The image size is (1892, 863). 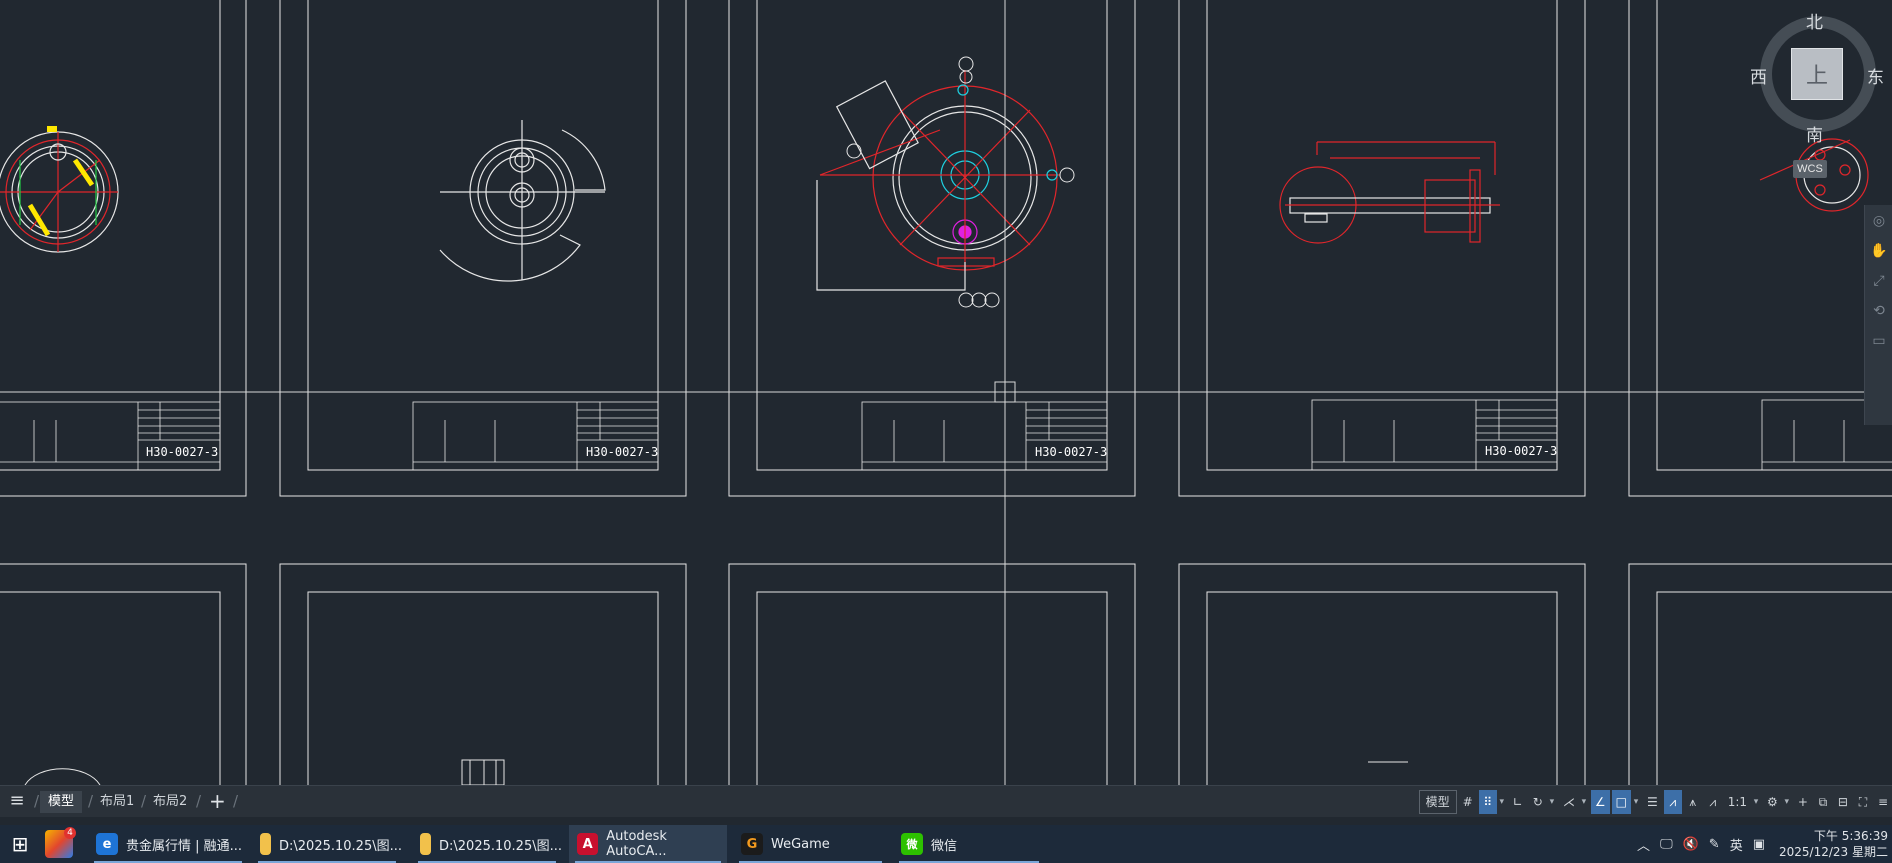 I want to click on orbit-icon: ⟲, so click(x=1879, y=314).